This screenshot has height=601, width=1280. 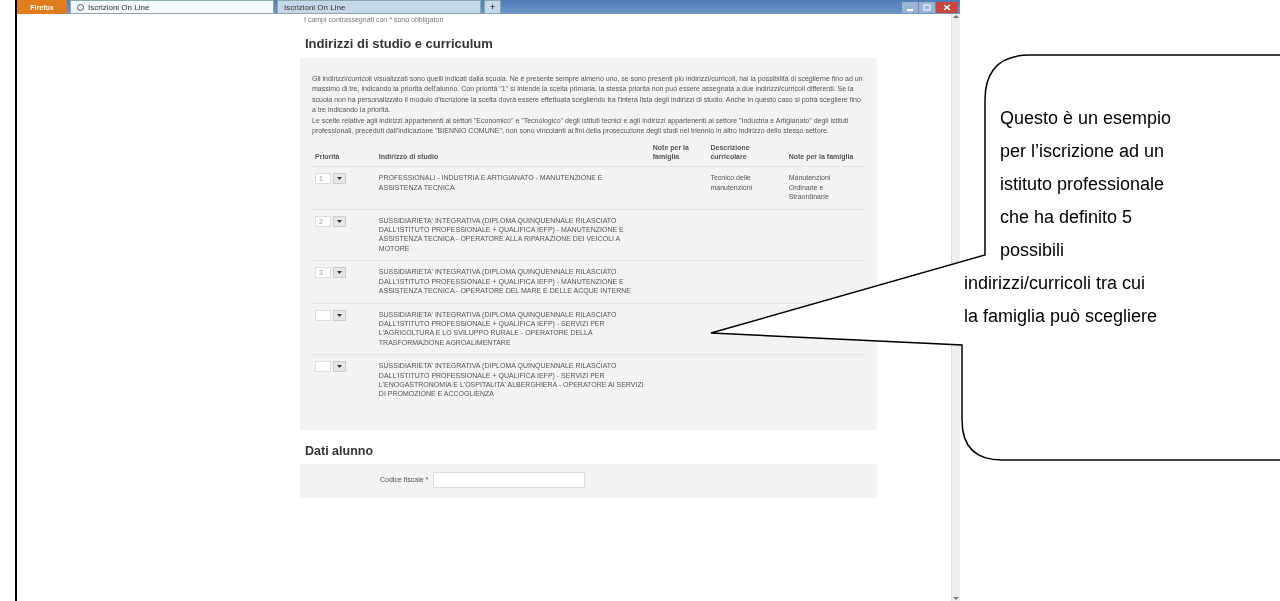 I want to click on callout-text: istituto professionale, so click(x=1083, y=184).